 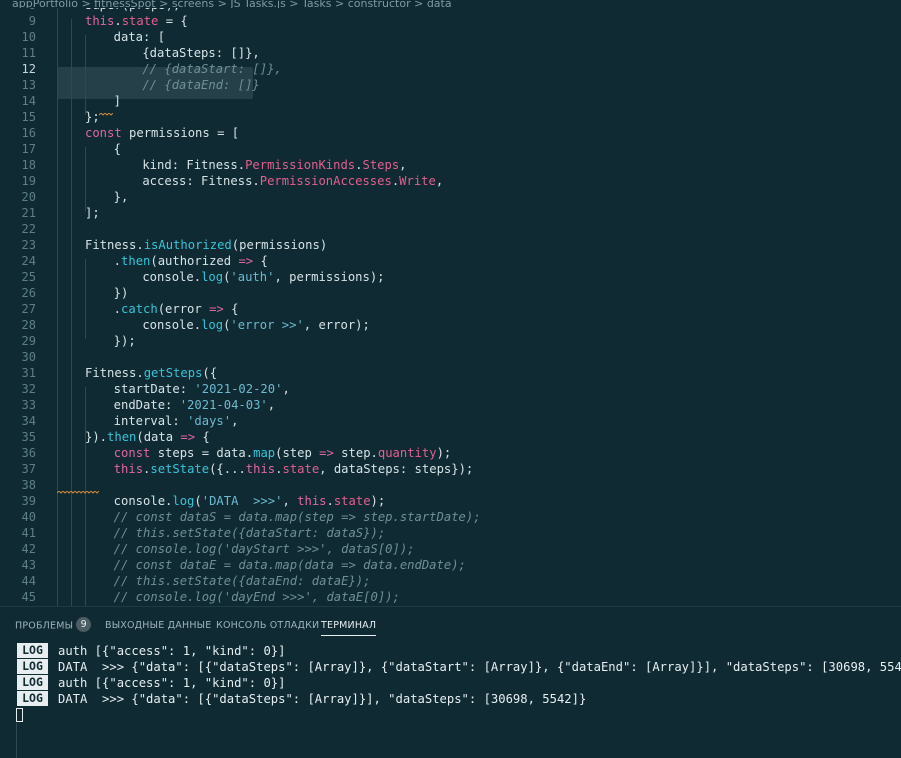 What do you see at coordinates (92, 213) in the screenshot?
I see `code-text: ];` at bounding box center [92, 213].